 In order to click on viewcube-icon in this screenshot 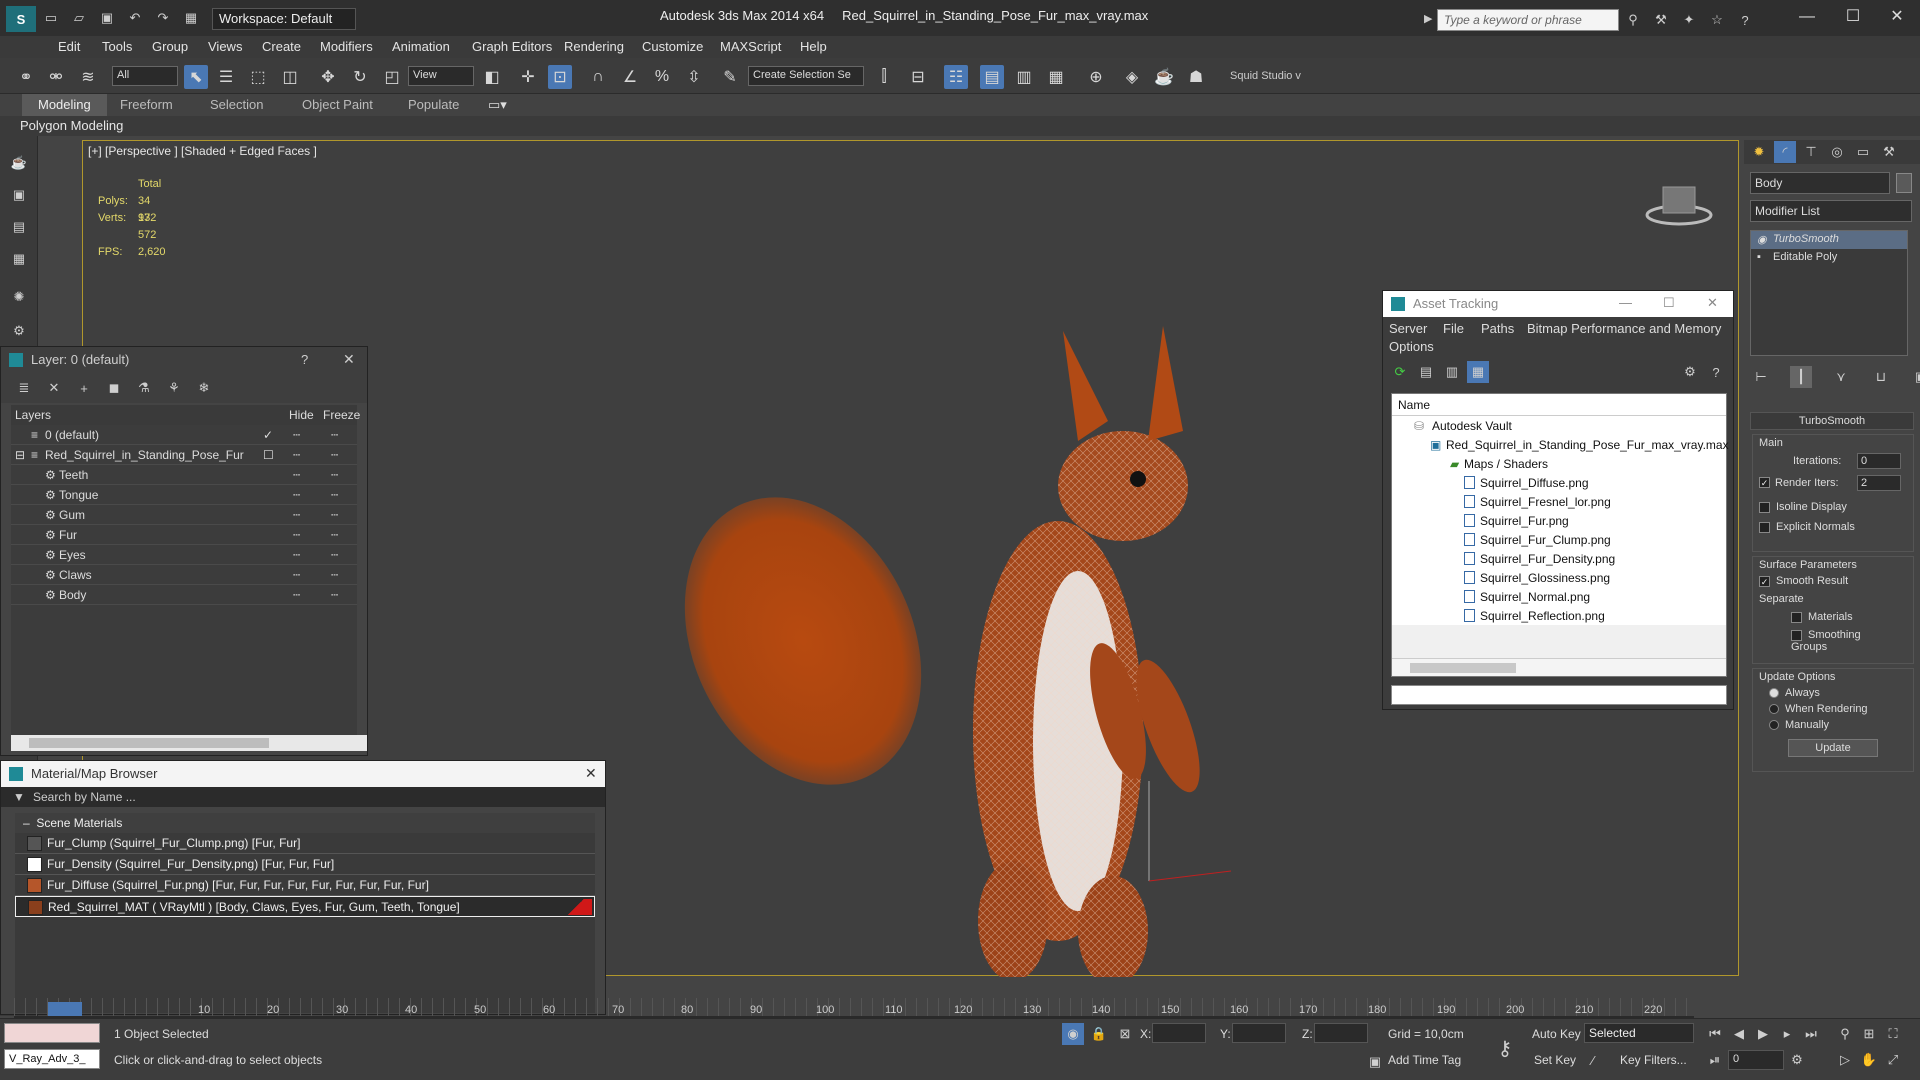, I will do `click(1679, 206)`.